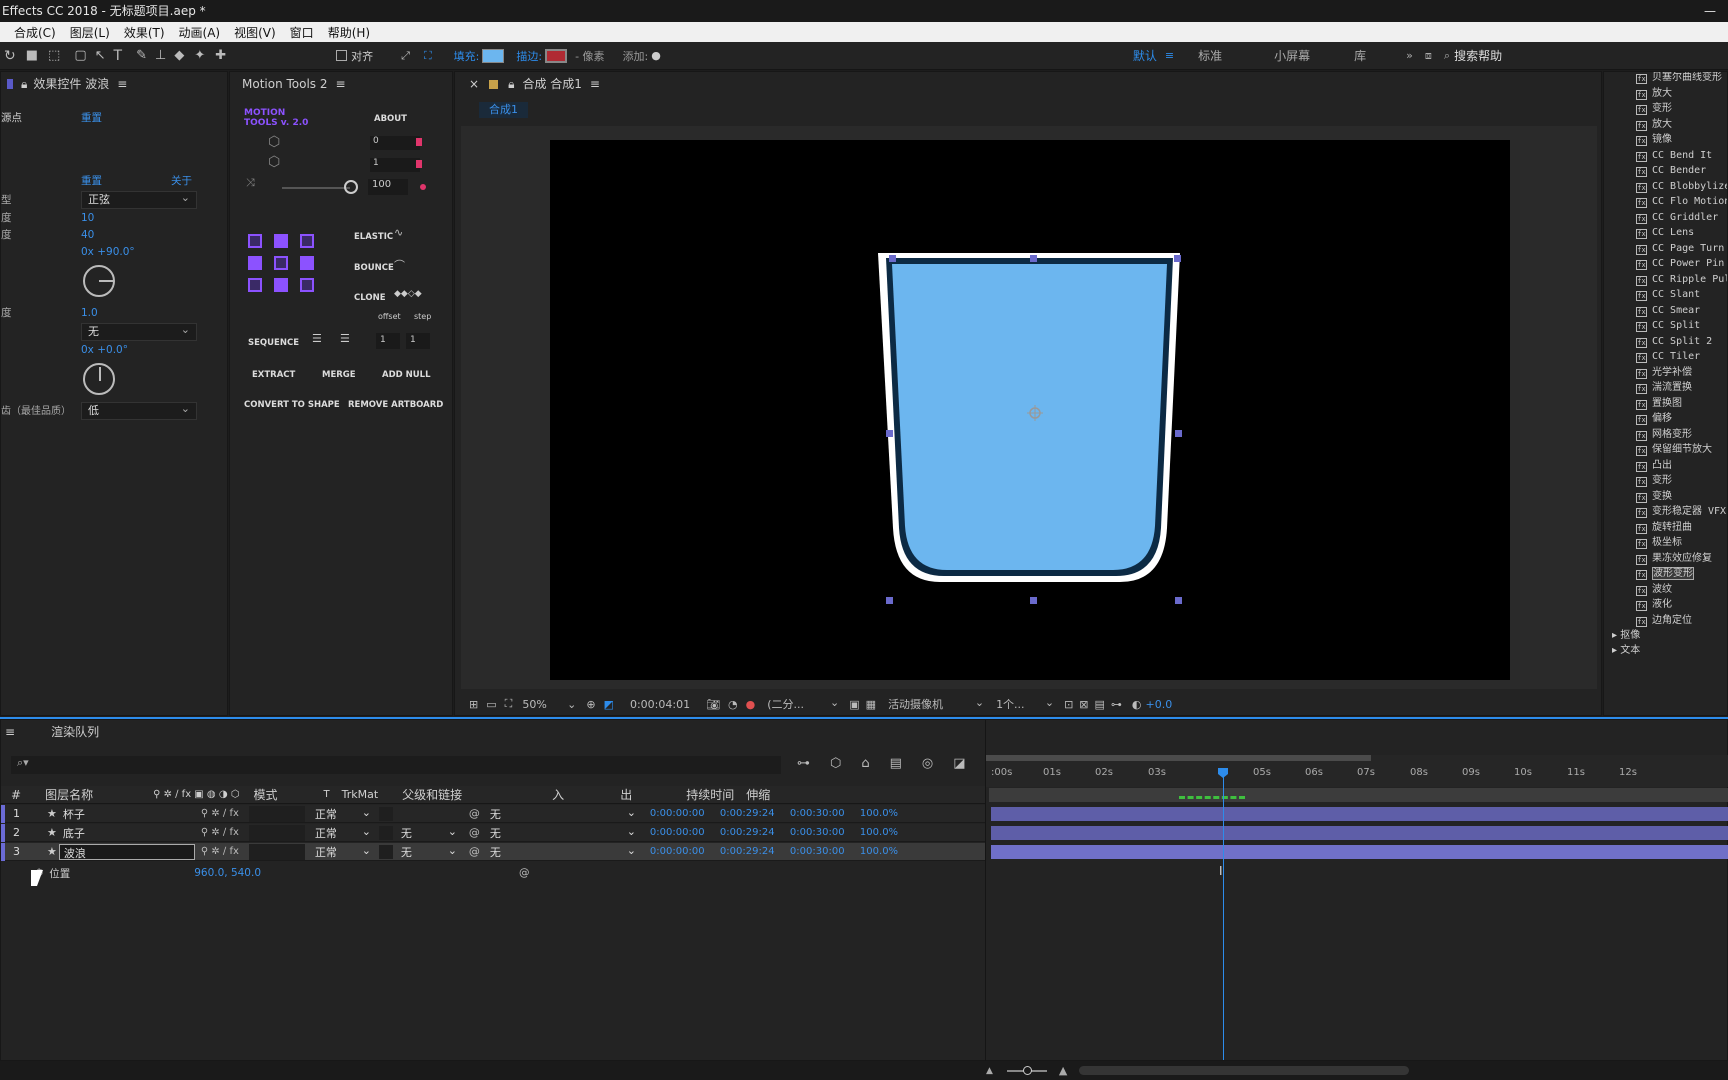  I want to click on slider-handle, so click(351, 187).